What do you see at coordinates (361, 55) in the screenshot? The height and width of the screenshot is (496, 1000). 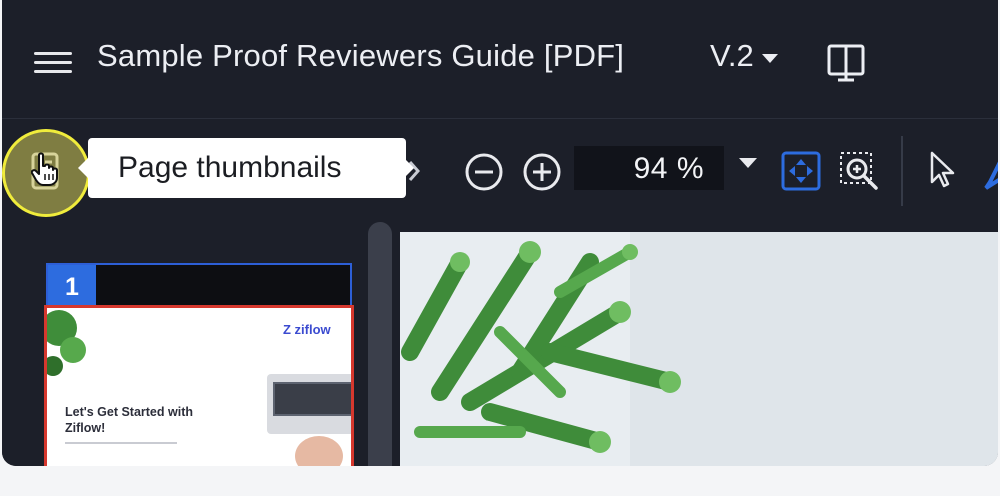 I see `document-title: Sample Proof Reviewers Guide [PDF]` at bounding box center [361, 55].